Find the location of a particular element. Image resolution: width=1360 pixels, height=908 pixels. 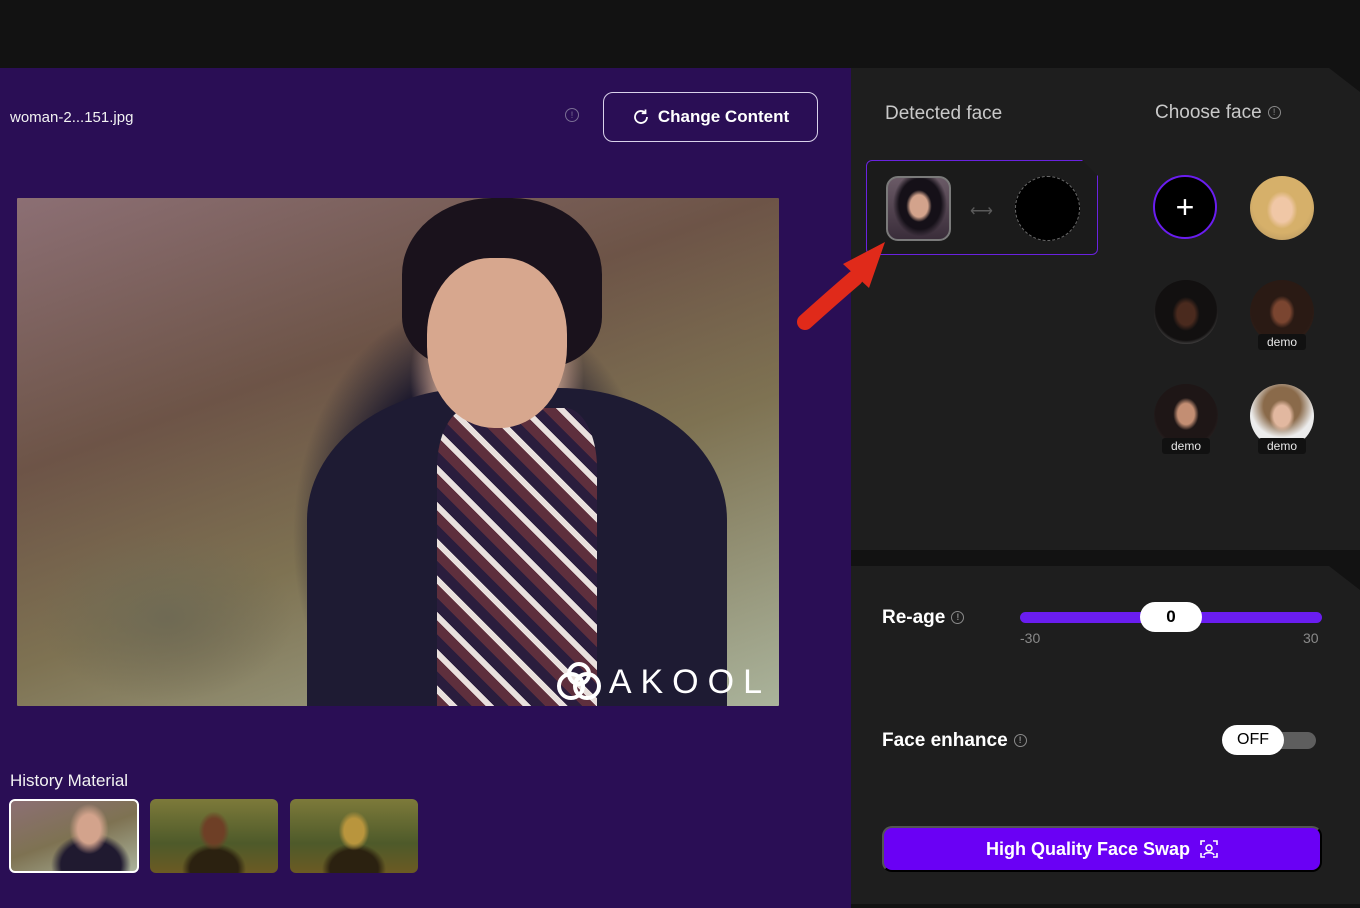

face-enhance-heading: Face enhance! is located at coordinates (954, 741).